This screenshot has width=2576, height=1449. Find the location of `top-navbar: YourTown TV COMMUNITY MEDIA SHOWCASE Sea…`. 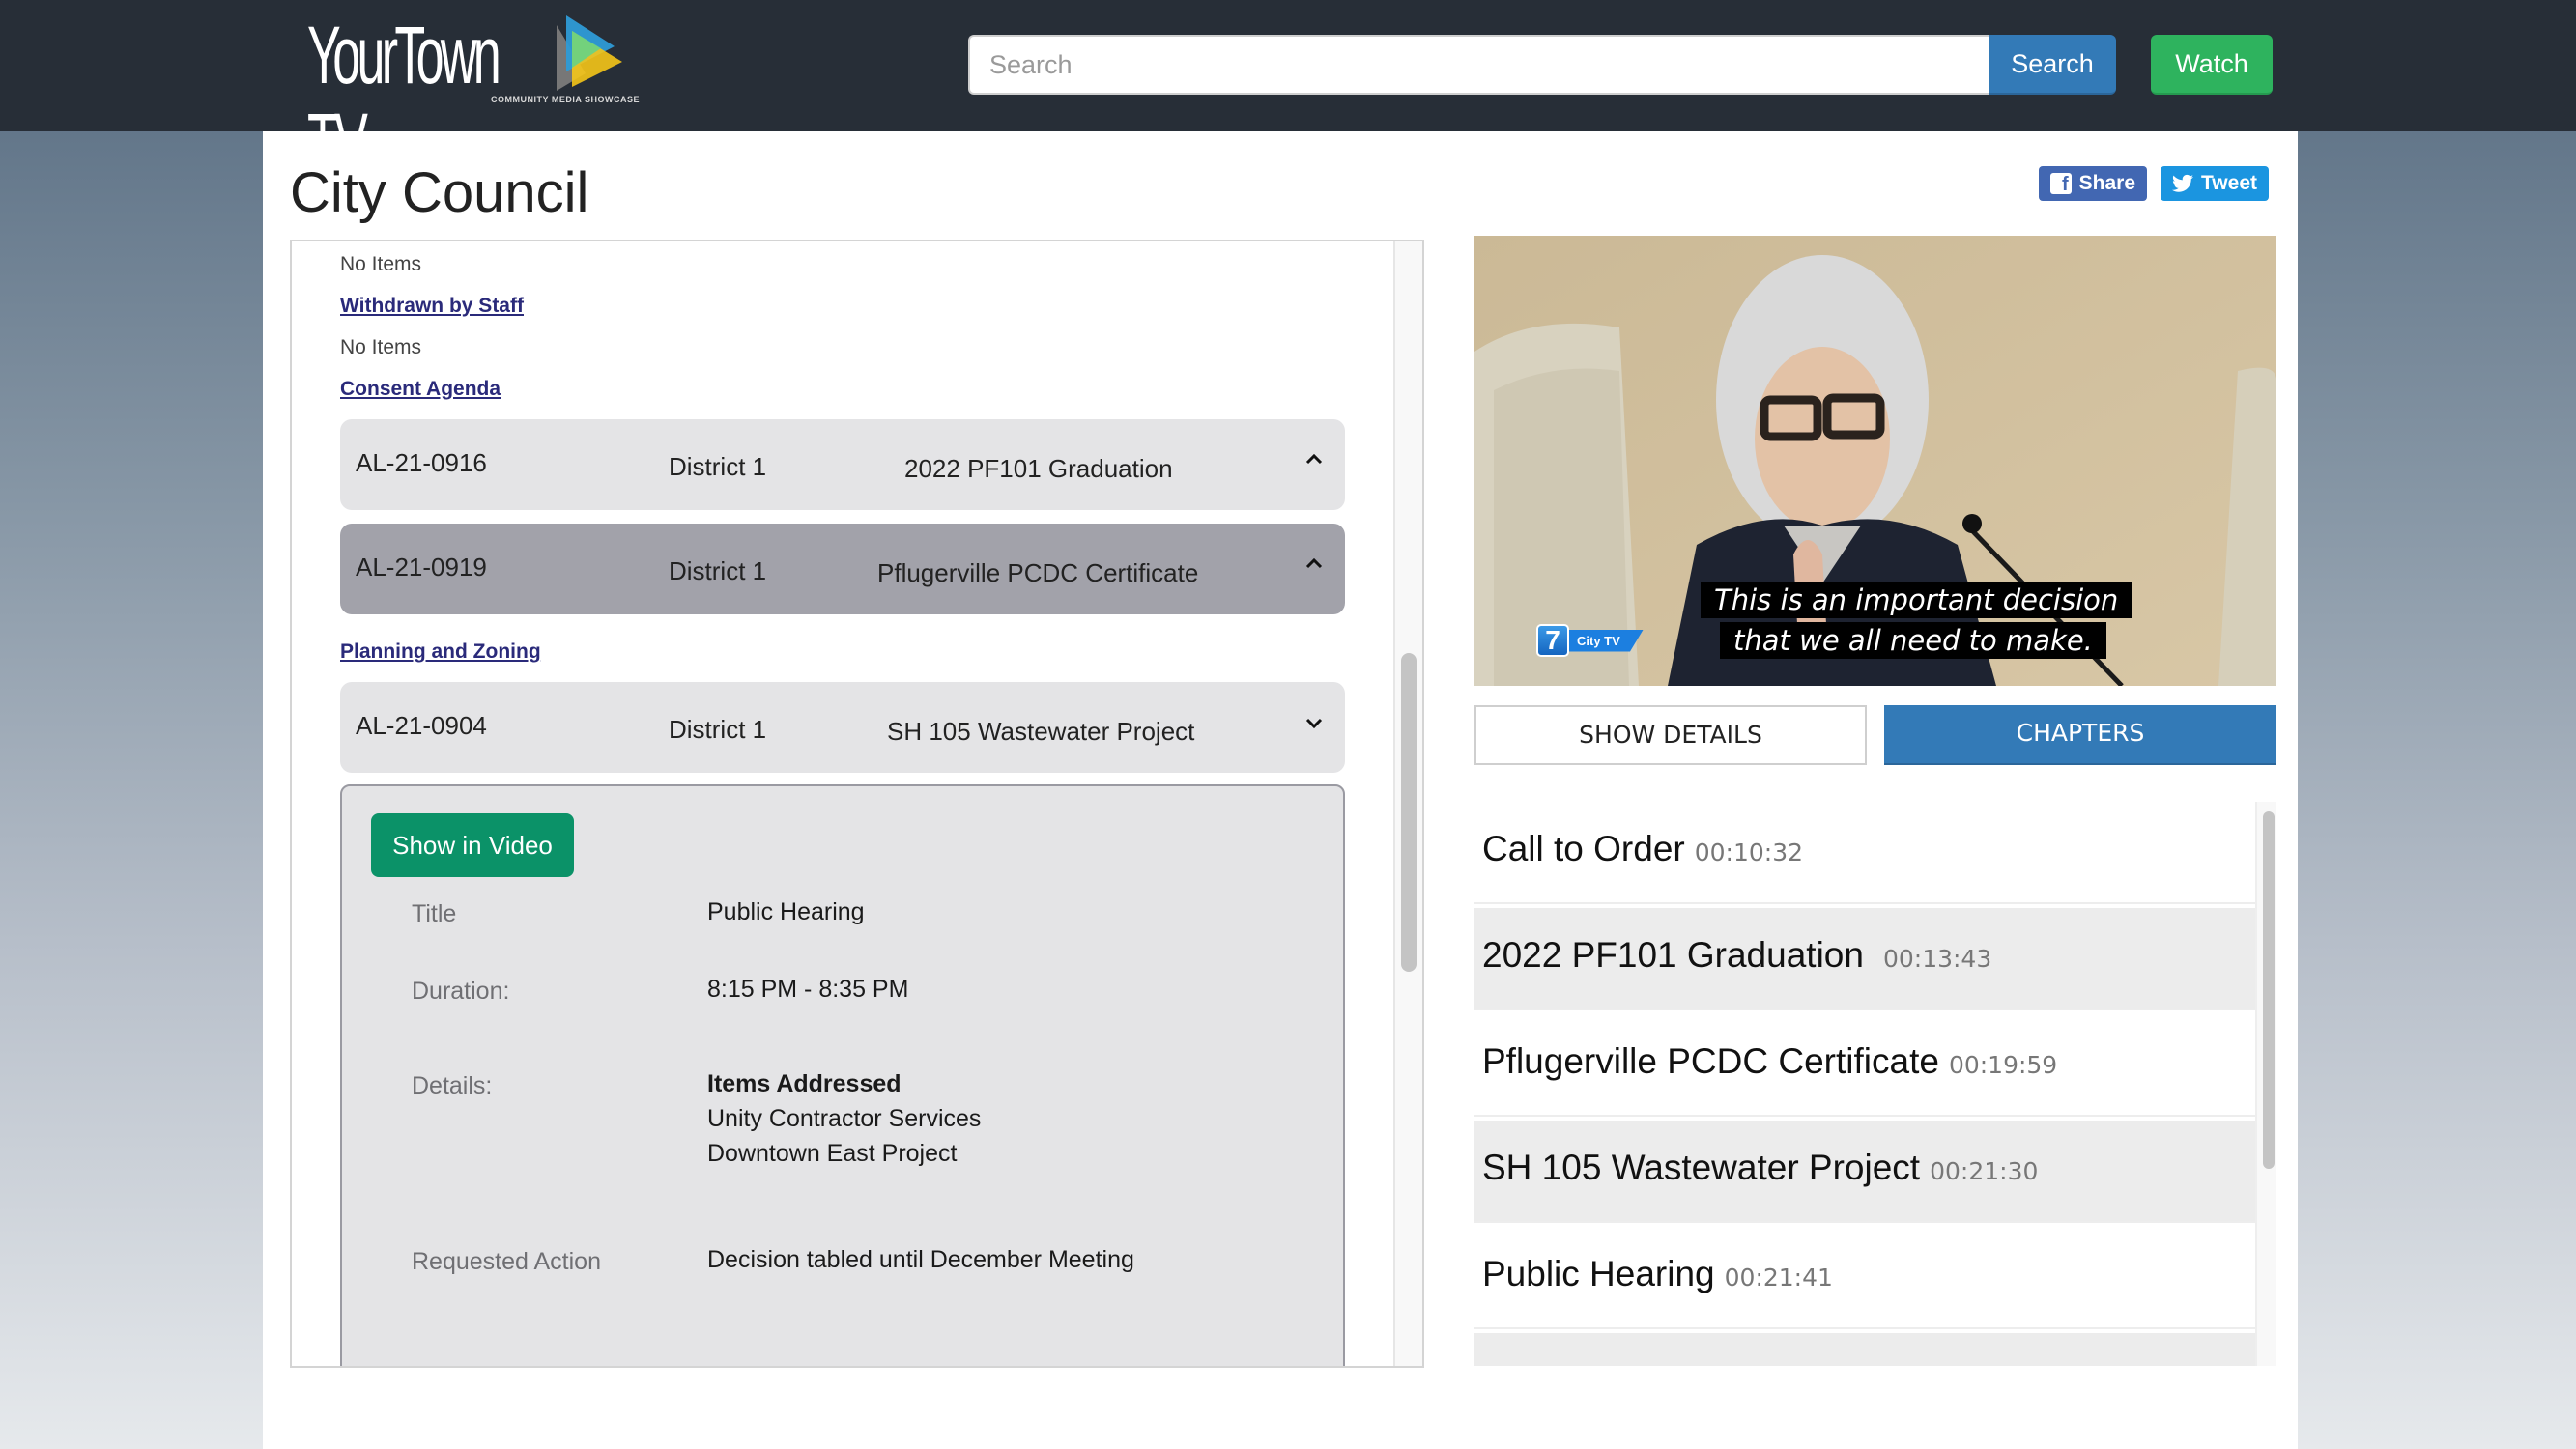

top-navbar: YourTown TV COMMUNITY MEDIA SHOWCASE Sea… is located at coordinates (1288, 92).